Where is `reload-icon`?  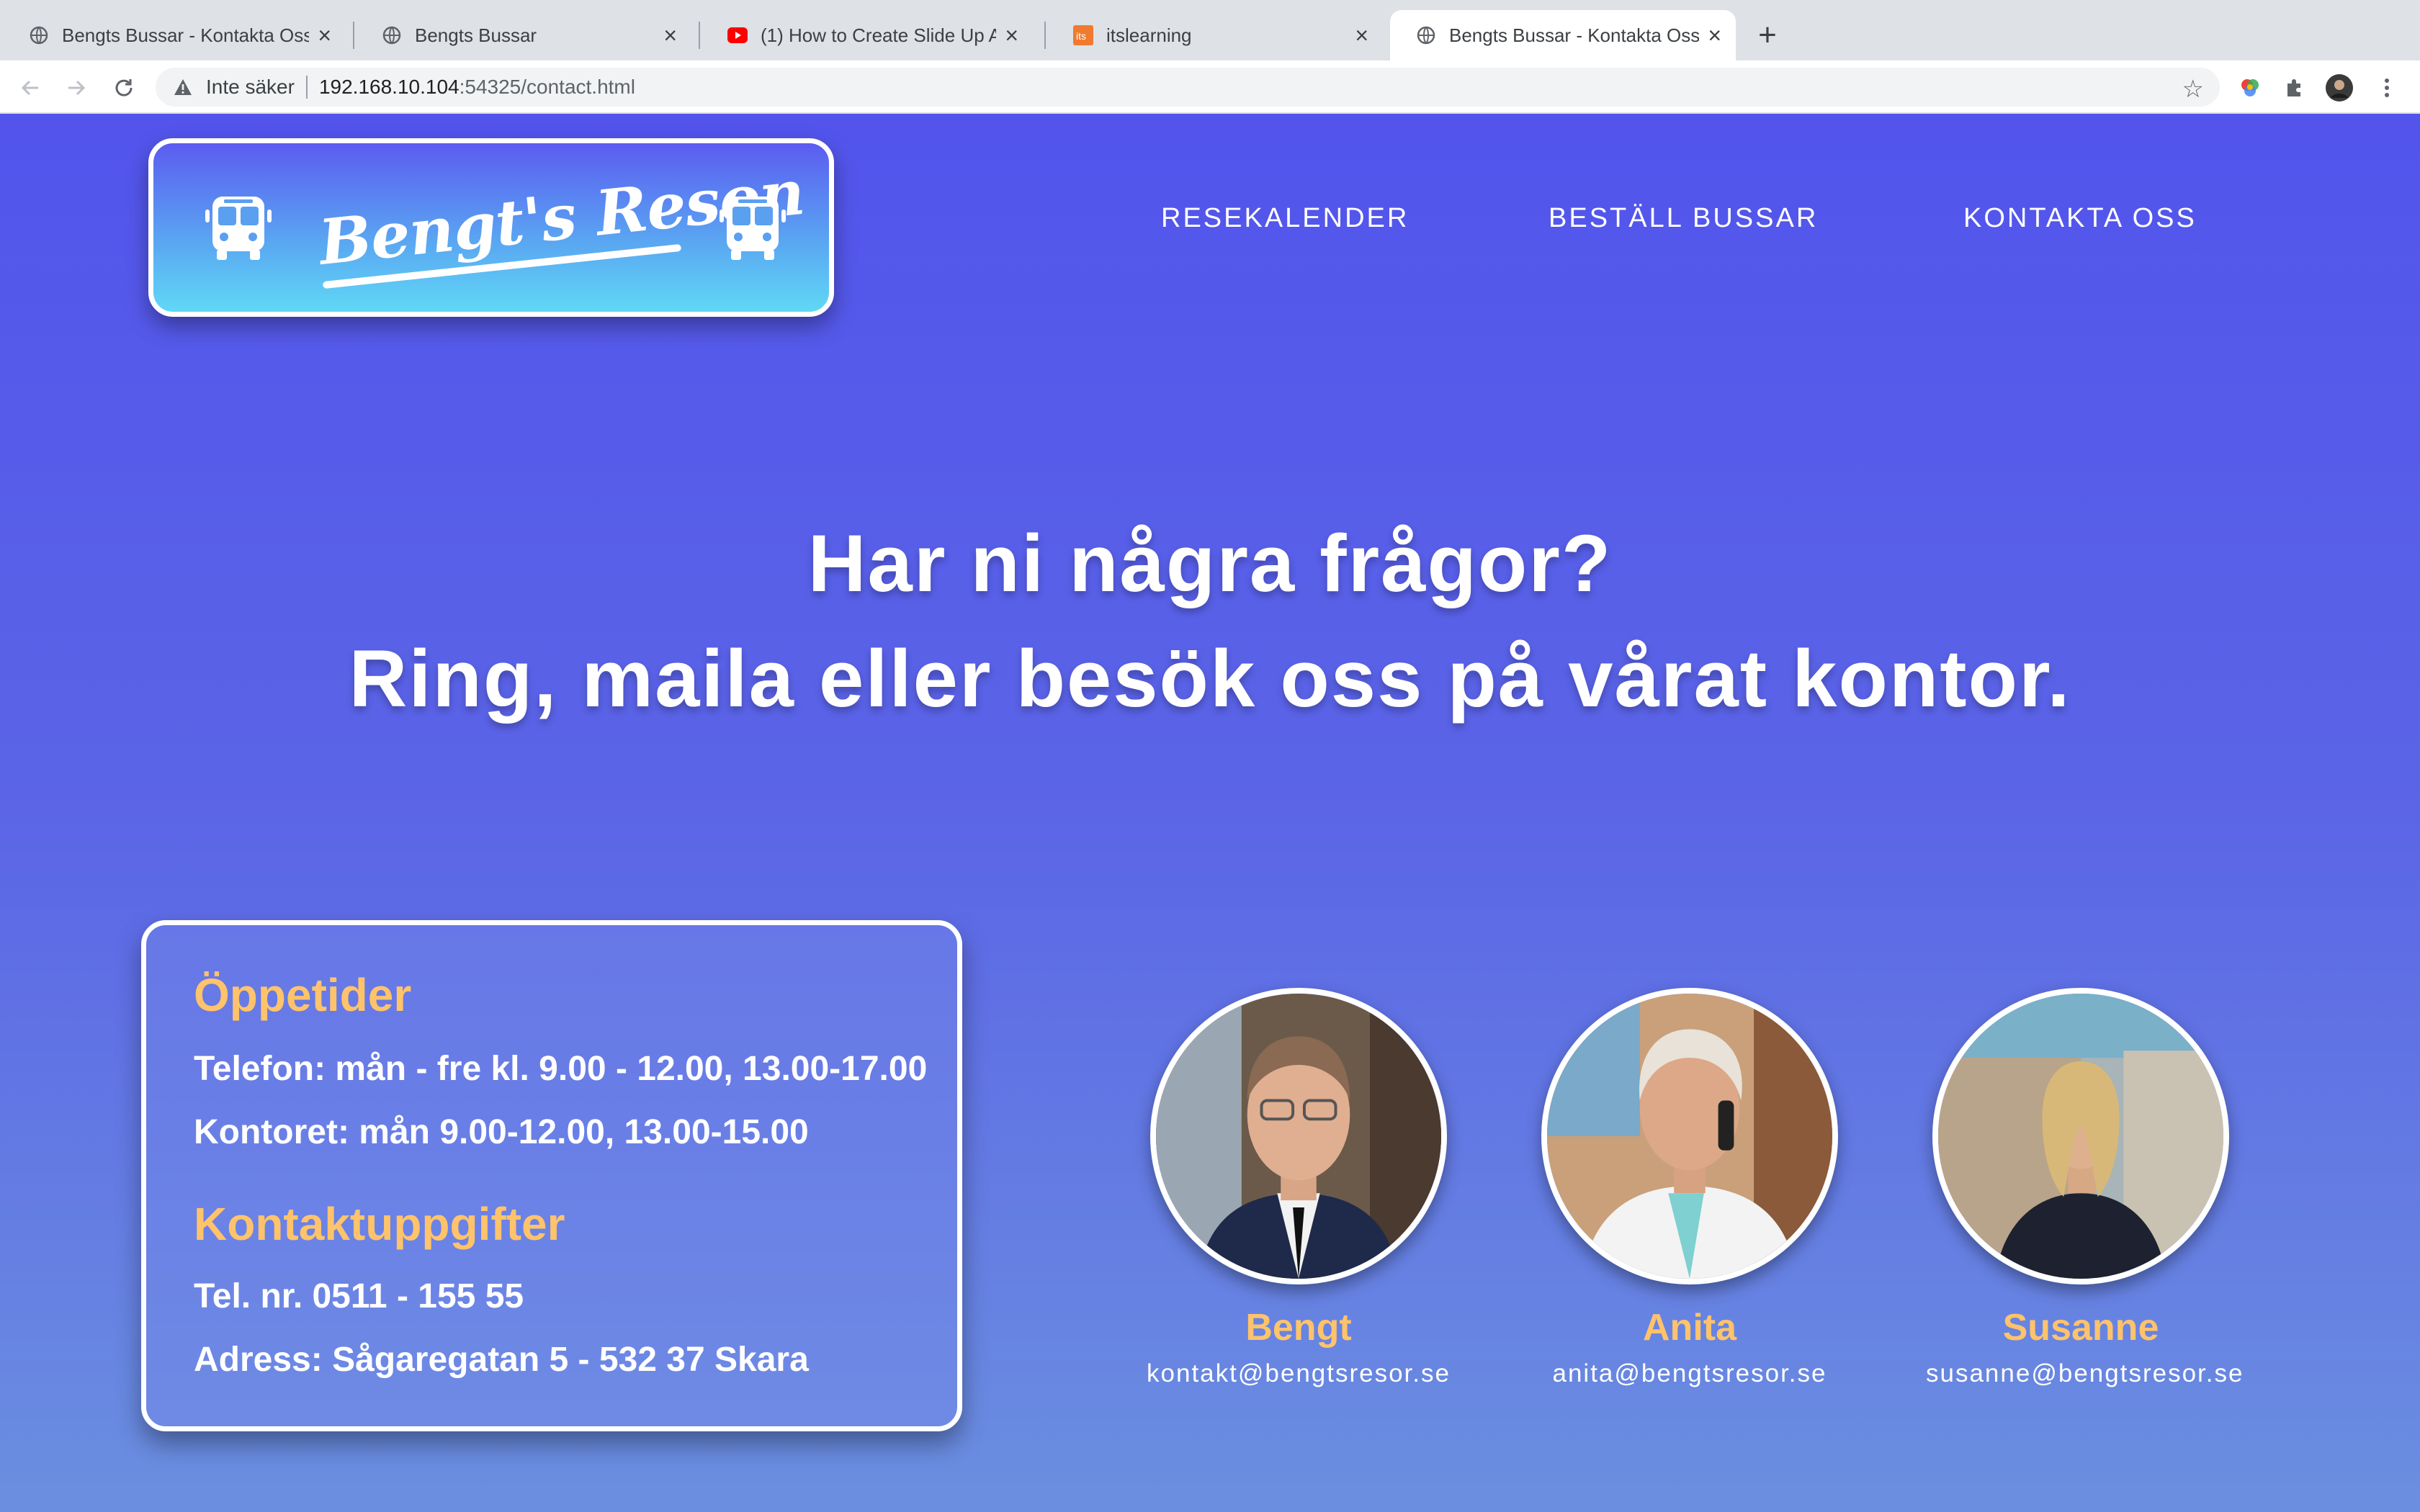 reload-icon is located at coordinates (124, 87).